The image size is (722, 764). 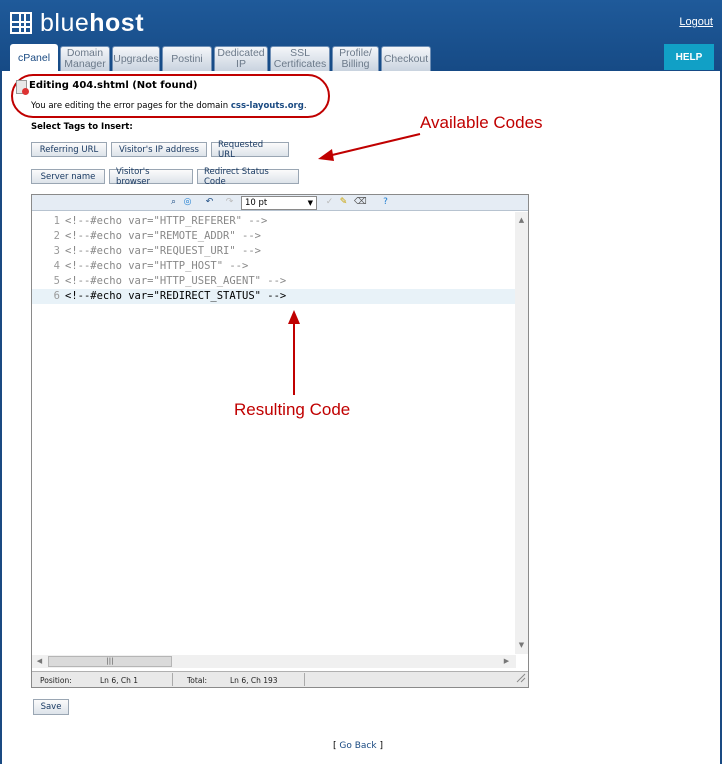 I want to click on scroll-left-icon: ◀, so click(x=39, y=661).